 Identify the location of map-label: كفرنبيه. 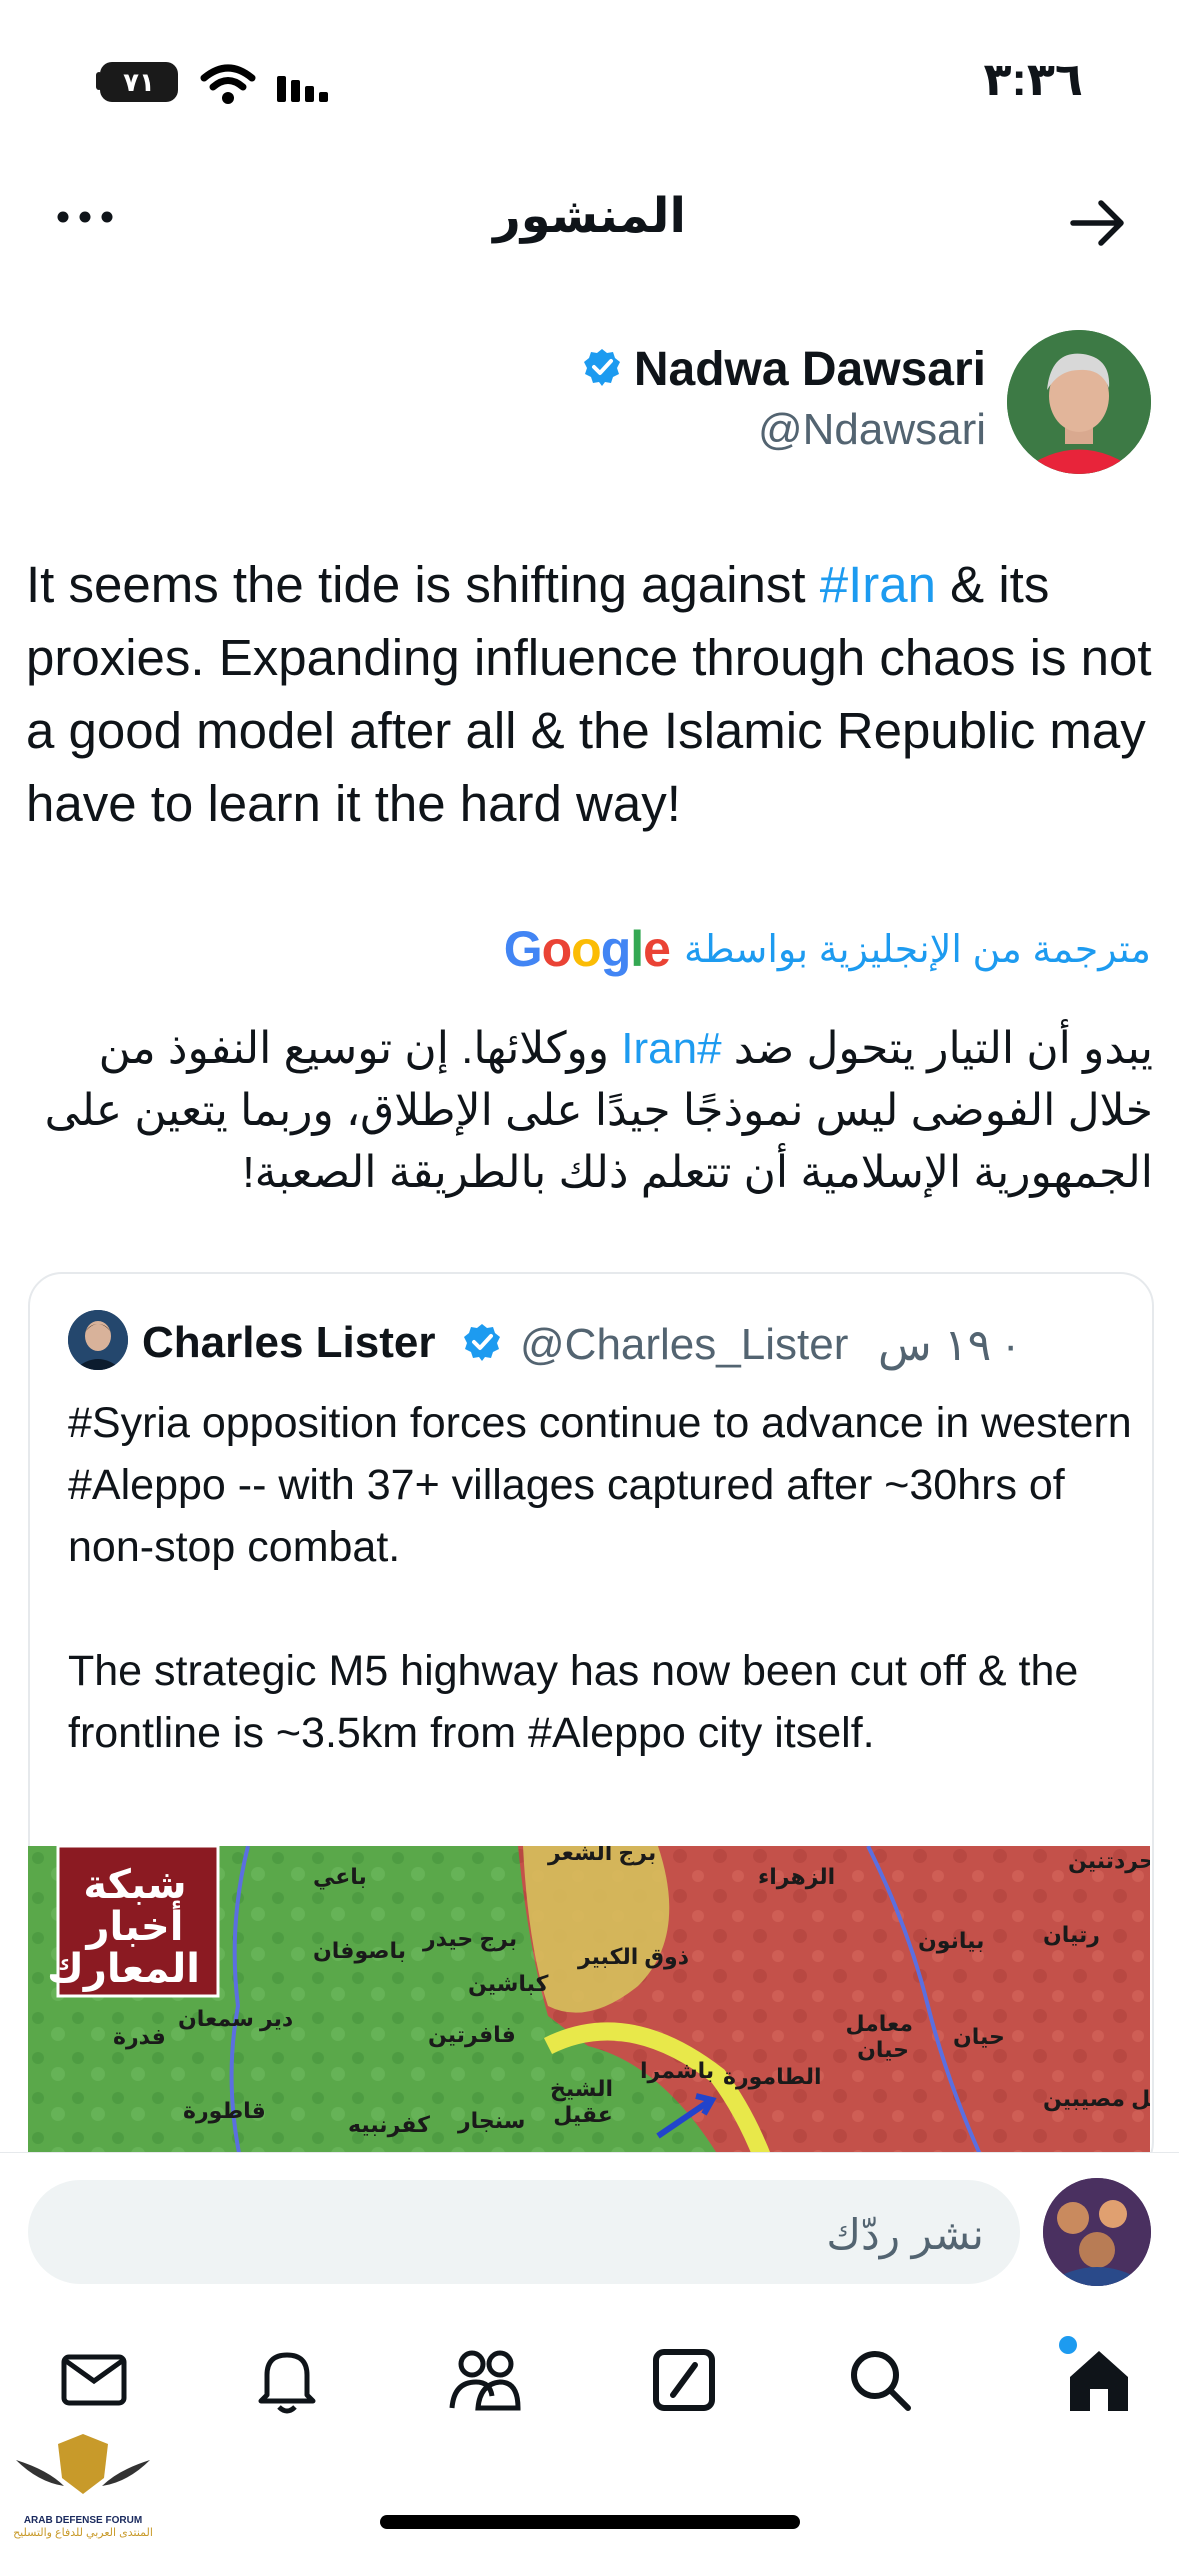
(389, 2124).